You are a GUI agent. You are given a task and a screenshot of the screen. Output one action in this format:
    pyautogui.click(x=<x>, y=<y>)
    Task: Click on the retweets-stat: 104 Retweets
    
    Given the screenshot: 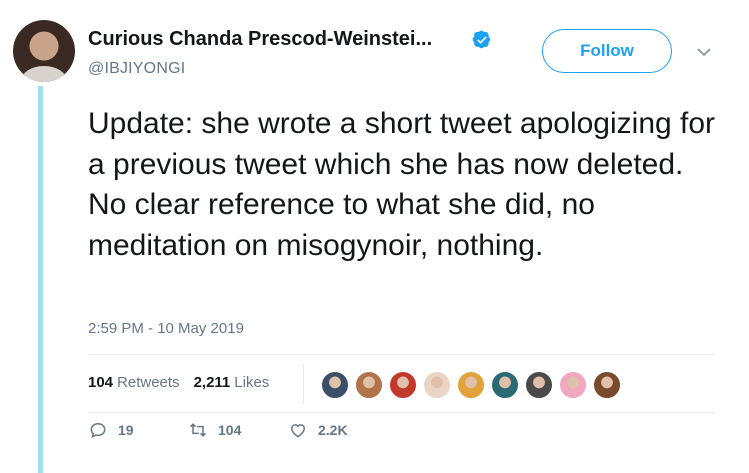 What is the action you would take?
    pyautogui.click(x=134, y=382)
    